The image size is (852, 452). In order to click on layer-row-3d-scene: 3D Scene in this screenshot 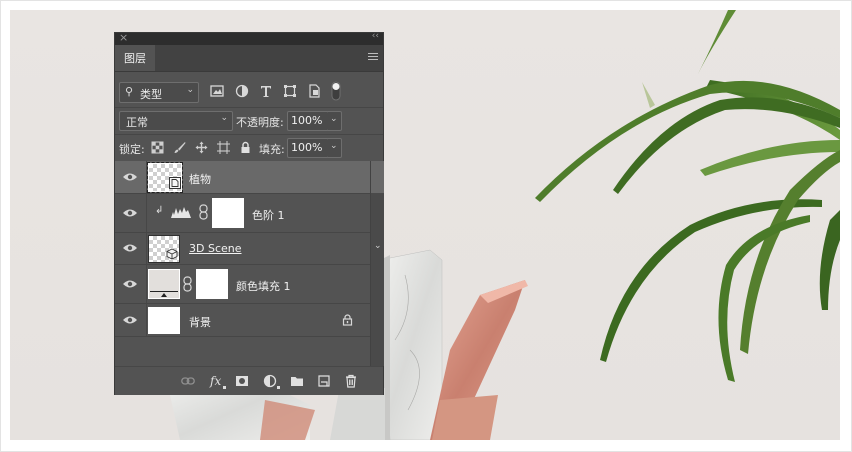, I will do `click(242, 249)`.